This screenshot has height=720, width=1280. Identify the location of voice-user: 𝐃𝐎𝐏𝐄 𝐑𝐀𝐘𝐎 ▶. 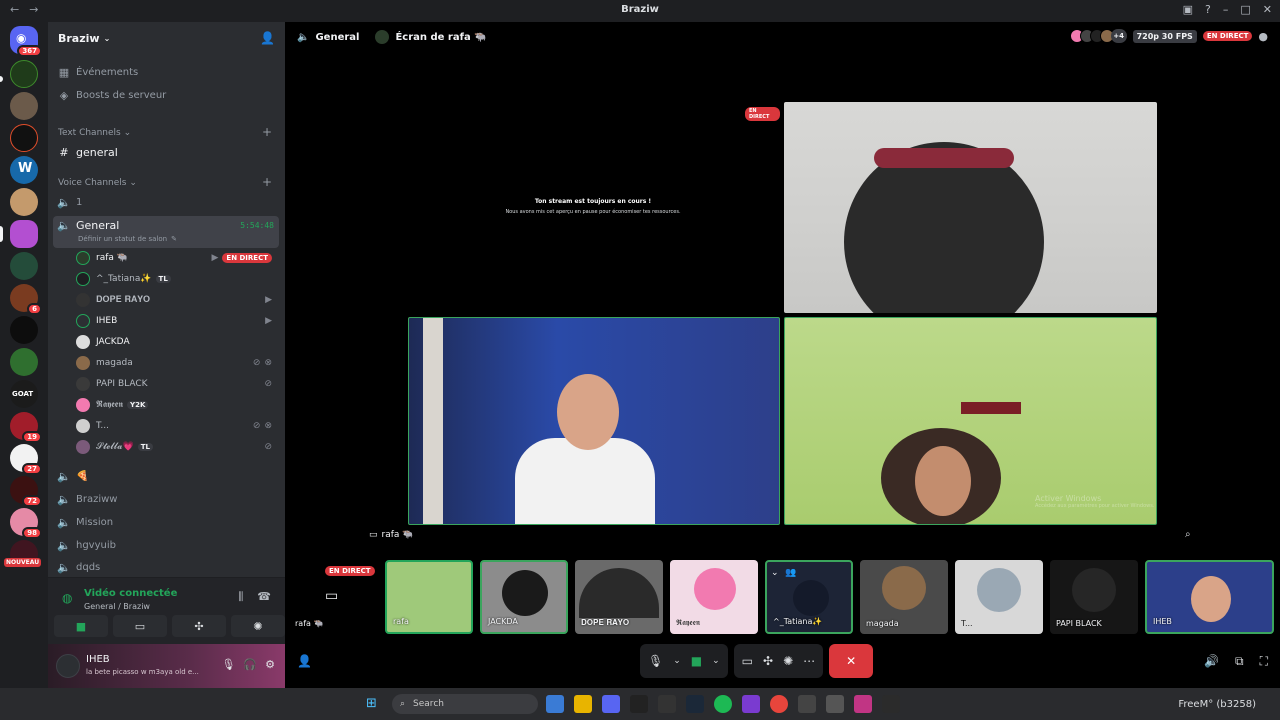
(176, 300).